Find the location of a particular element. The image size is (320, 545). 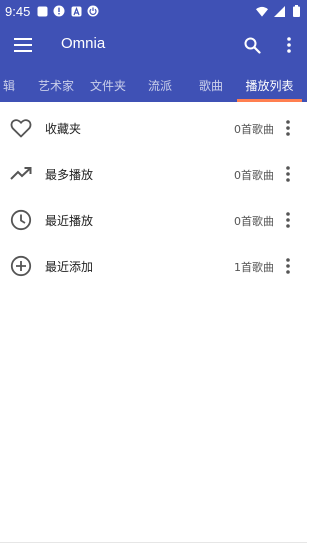

playlist-row-recently-added: 最近添加 1首歌曲 is located at coordinates (153, 266).